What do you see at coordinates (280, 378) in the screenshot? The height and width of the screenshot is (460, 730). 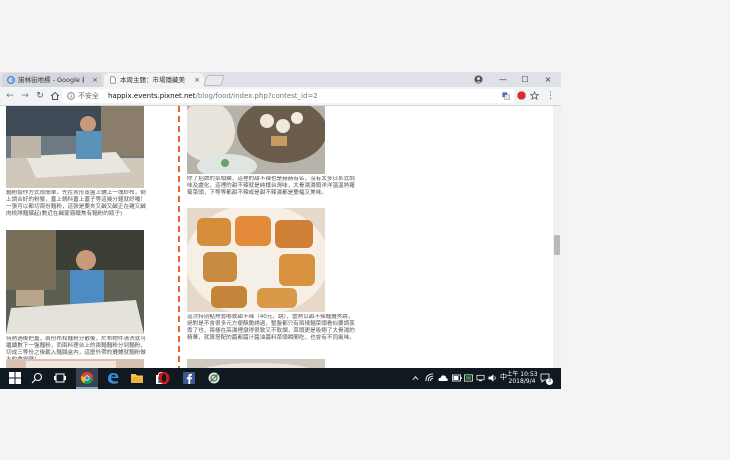 I see `windows-taskbar: 中 上午 10:53 2018/9/4 3` at bounding box center [280, 378].